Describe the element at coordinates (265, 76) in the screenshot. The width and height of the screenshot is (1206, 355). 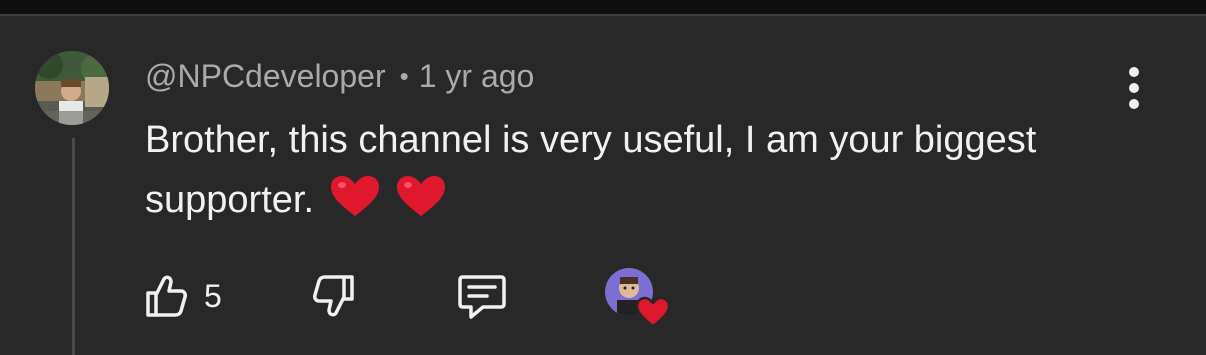
I see `author-name: @NPCdeveloper` at that location.